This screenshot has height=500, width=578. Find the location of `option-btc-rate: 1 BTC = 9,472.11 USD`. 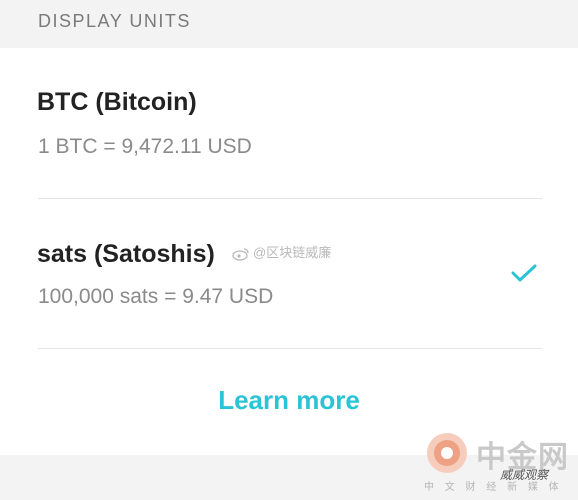

option-btc-rate: 1 BTC = 9,472.11 USD is located at coordinates (145, 146).